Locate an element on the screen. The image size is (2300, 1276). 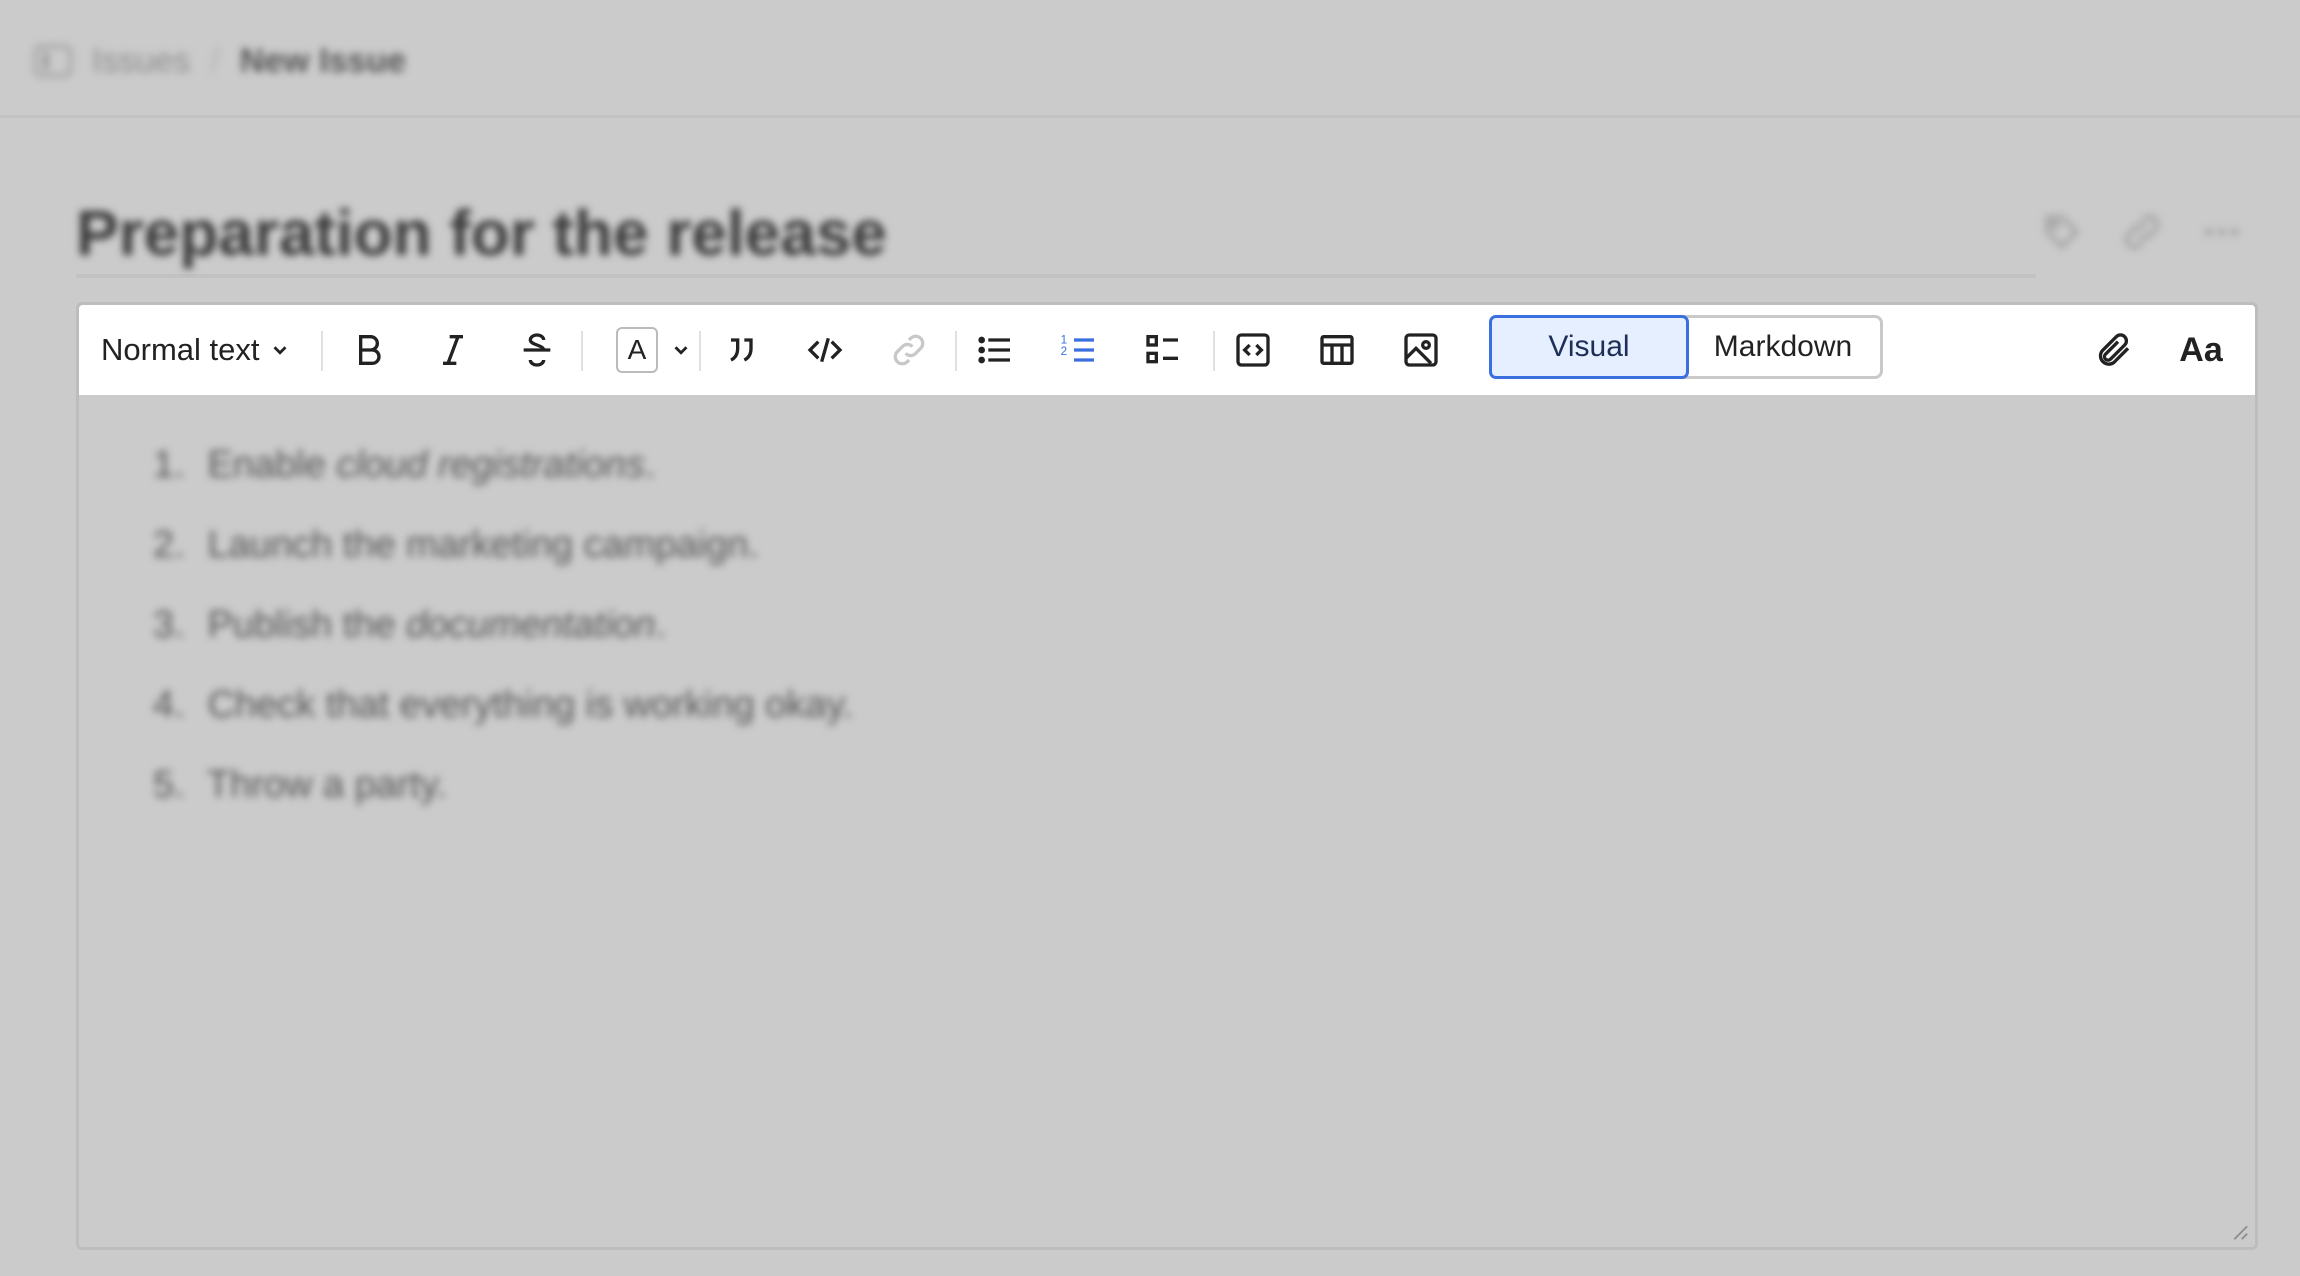
list-item-number: 2. is located at coordinates (169, 545).